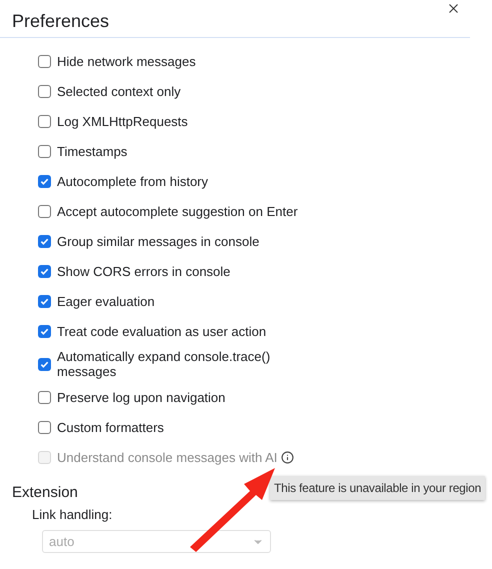  Describe the element at coordinates (61, 21) in the screenshot. I see `dialog-title: Preferences` at that location.